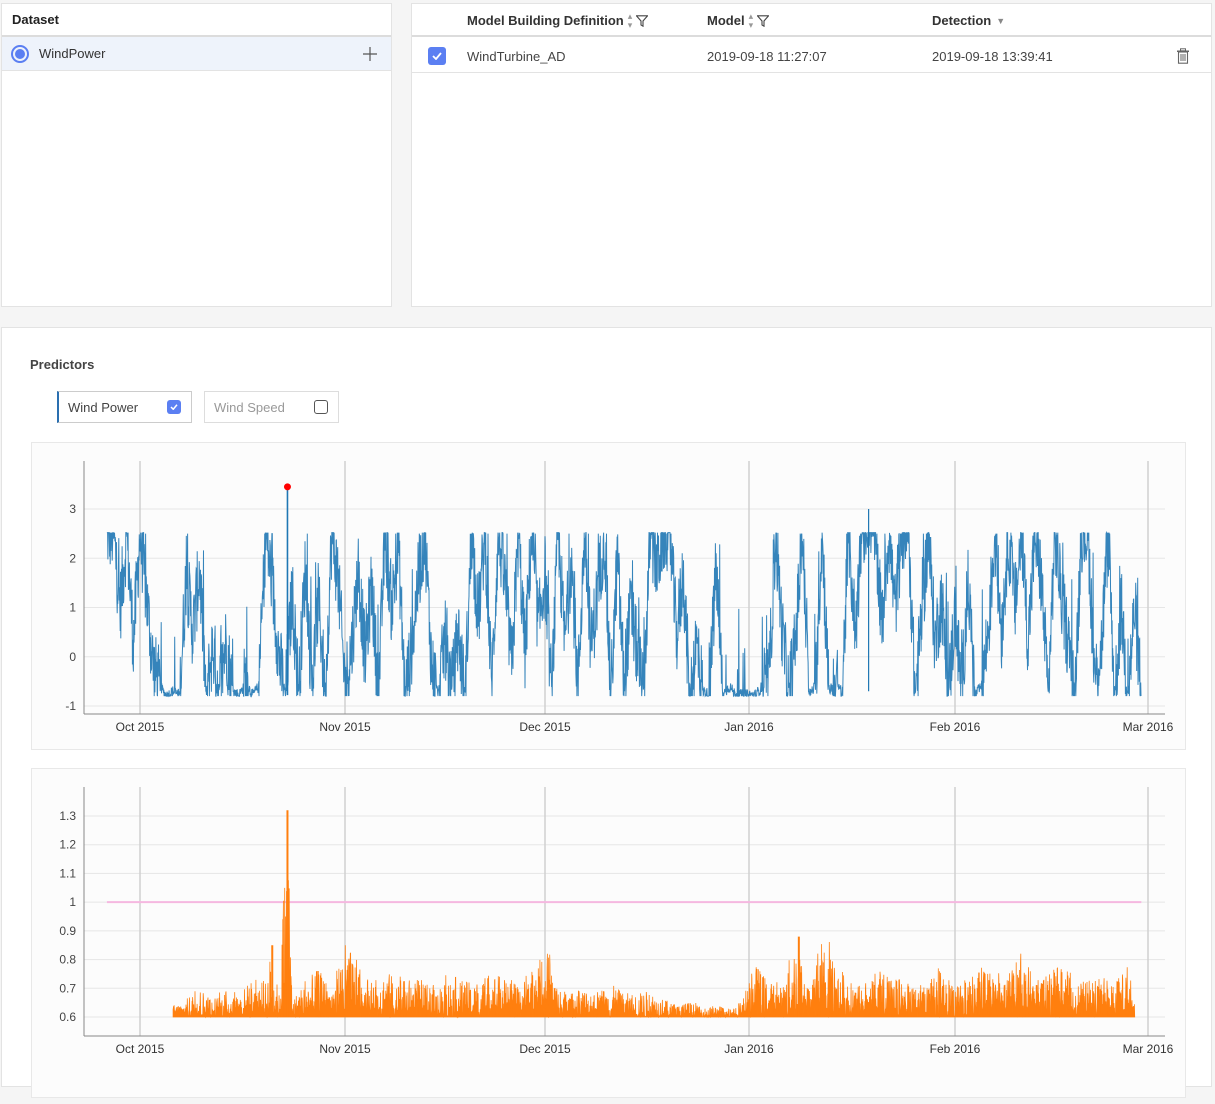 The image size is (1215, 1104). I want to click on dataset-header: Dataset, so click(196, 20).